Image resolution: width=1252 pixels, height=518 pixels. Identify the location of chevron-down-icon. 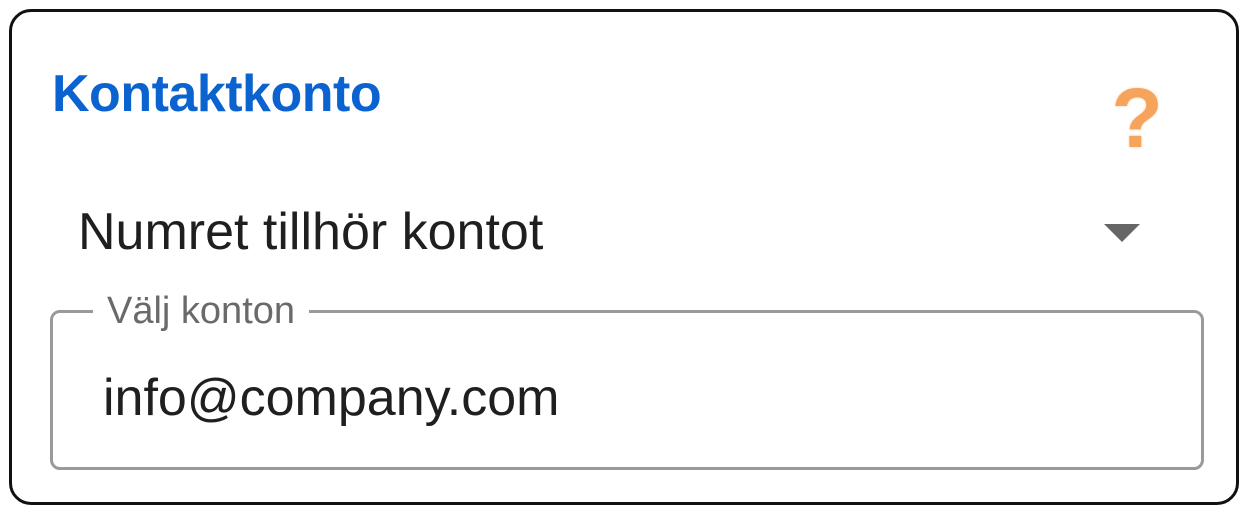
(1122, 233).